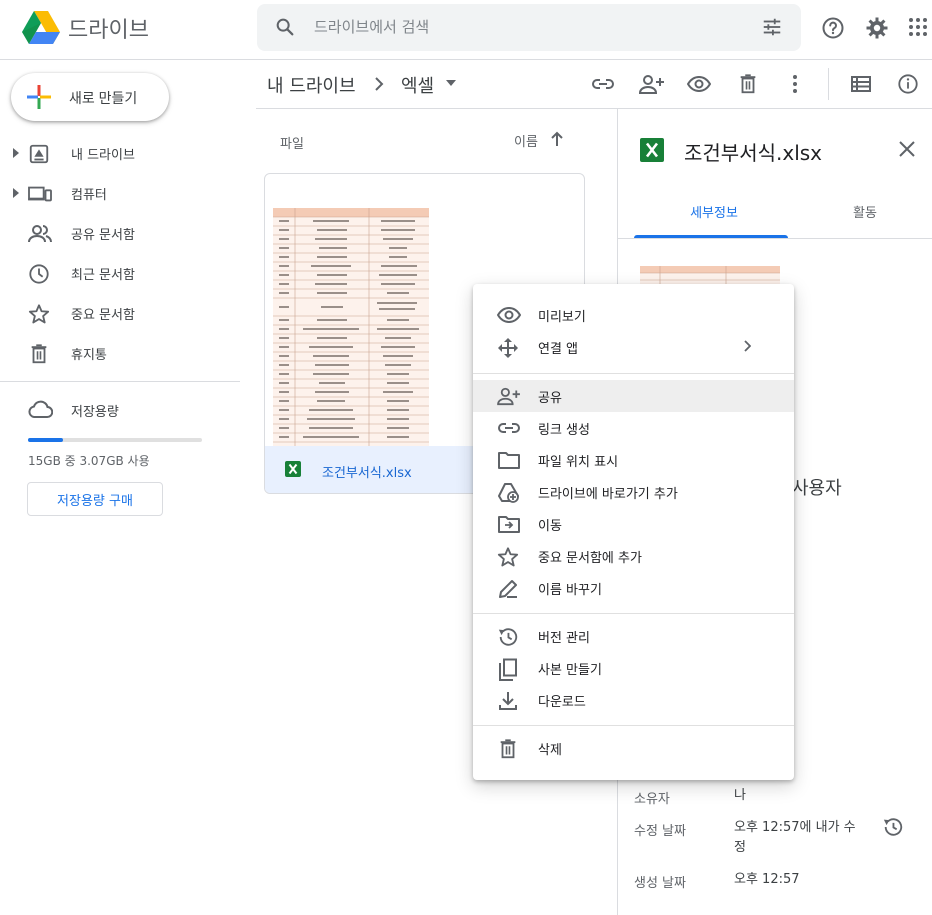 Image resolution: width=932 pixels, height=915 pixels. I want to click on breadcrumb-current-folder: 엑셀, so click(417, 85).